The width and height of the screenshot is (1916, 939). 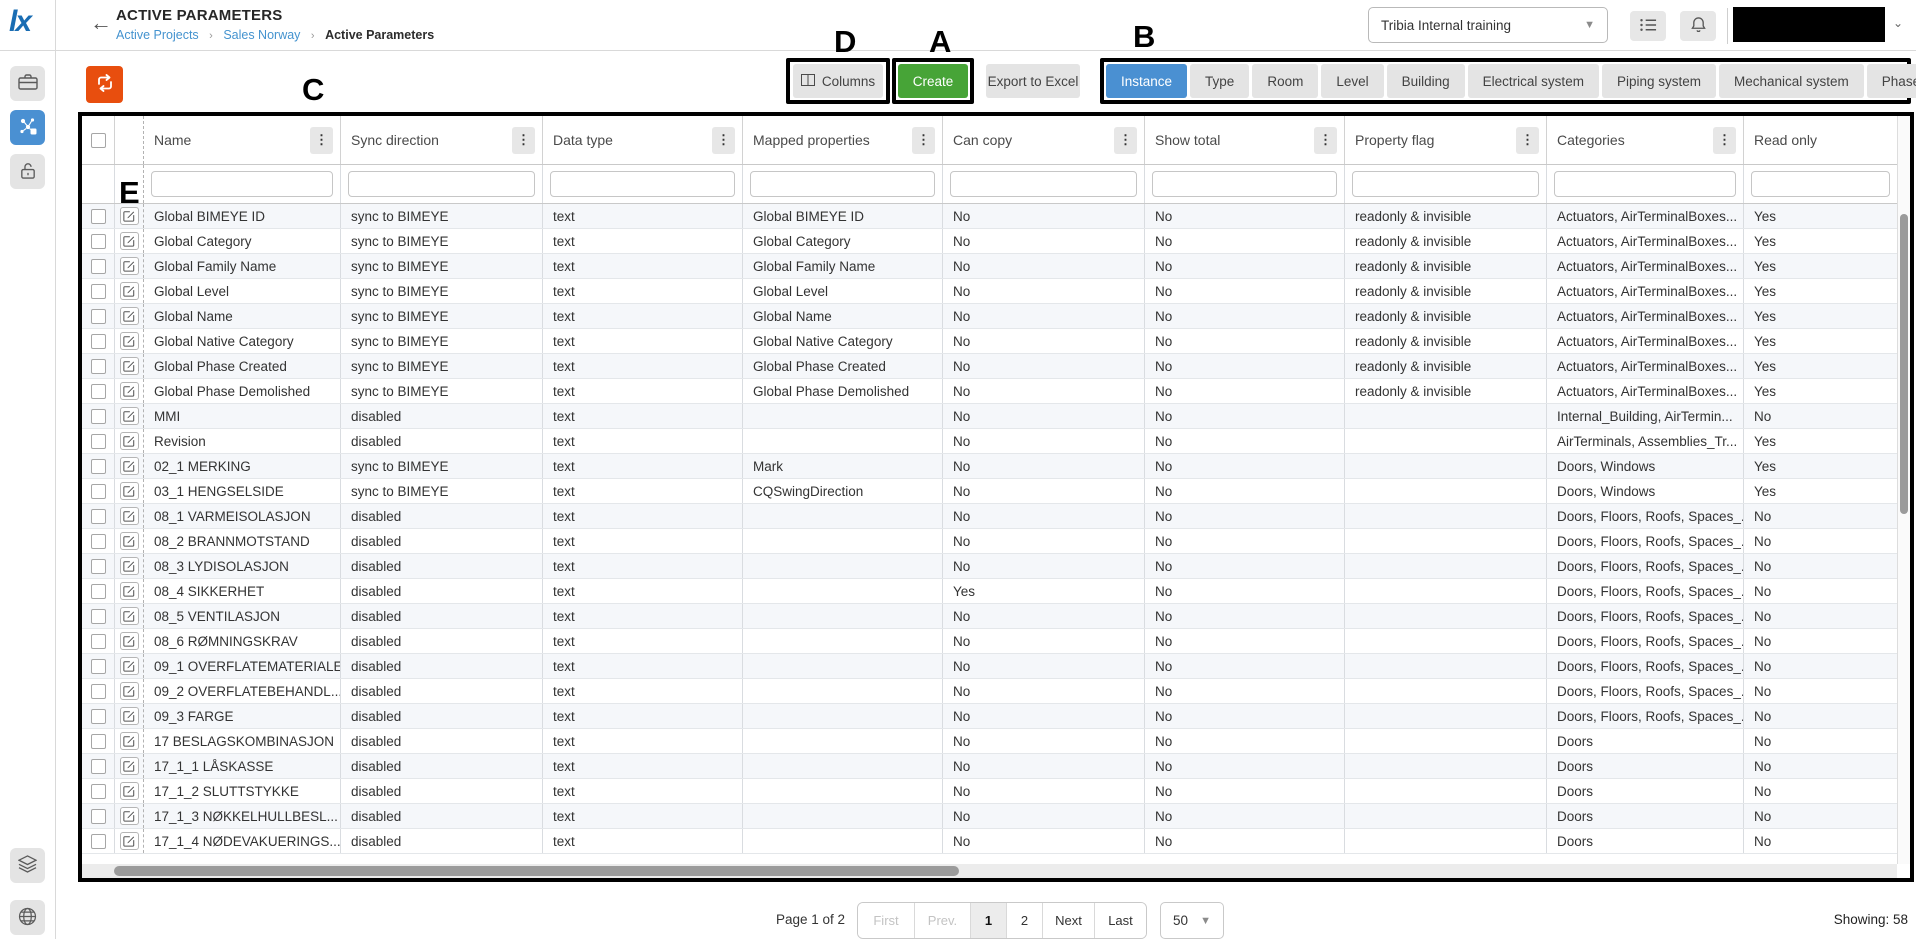 I want to click on column-menu-button-property-flag: ⋮, so click(x=1527, y=140).